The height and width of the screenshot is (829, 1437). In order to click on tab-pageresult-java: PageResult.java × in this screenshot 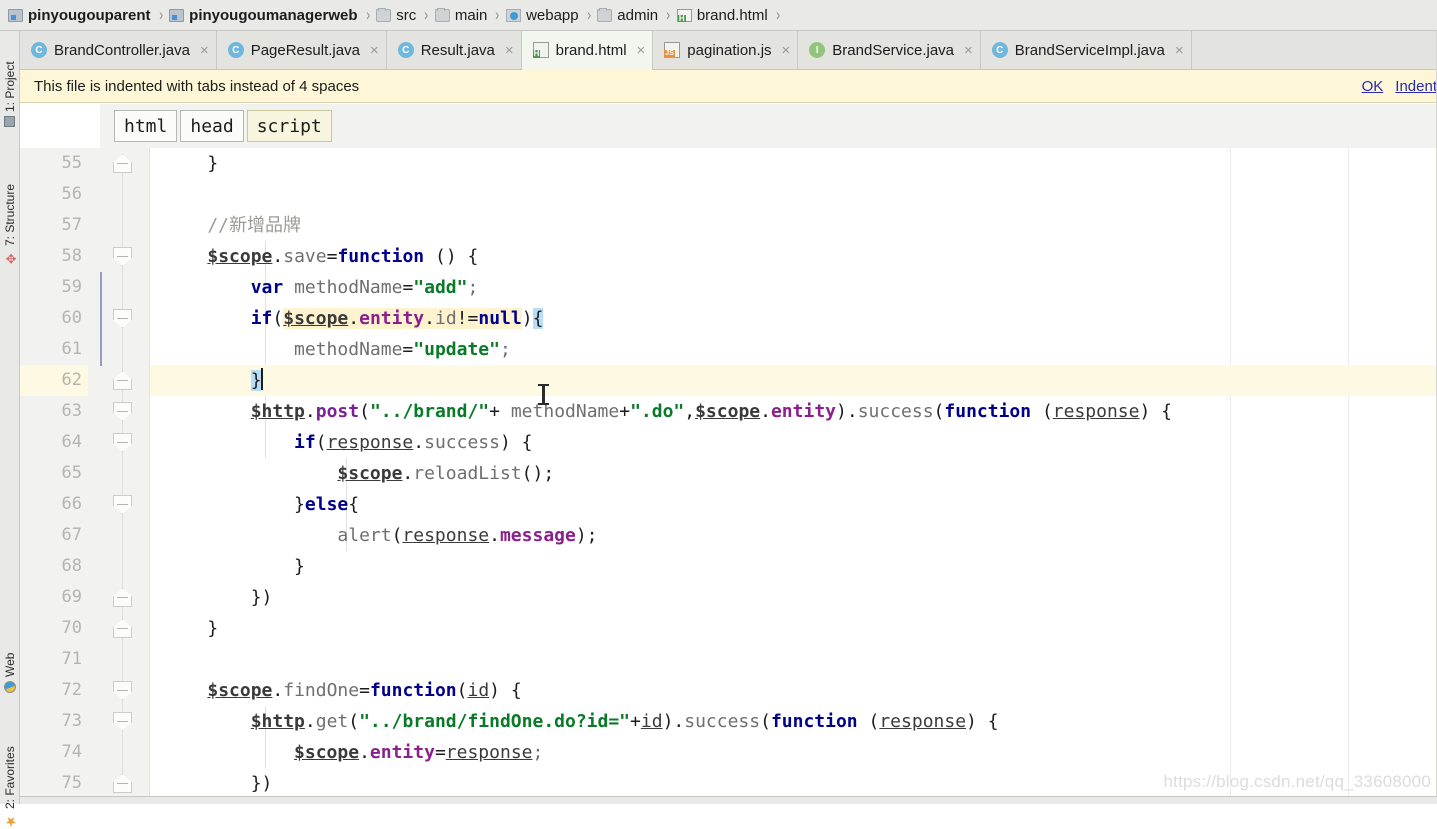, I will do `click(301, 50)`.